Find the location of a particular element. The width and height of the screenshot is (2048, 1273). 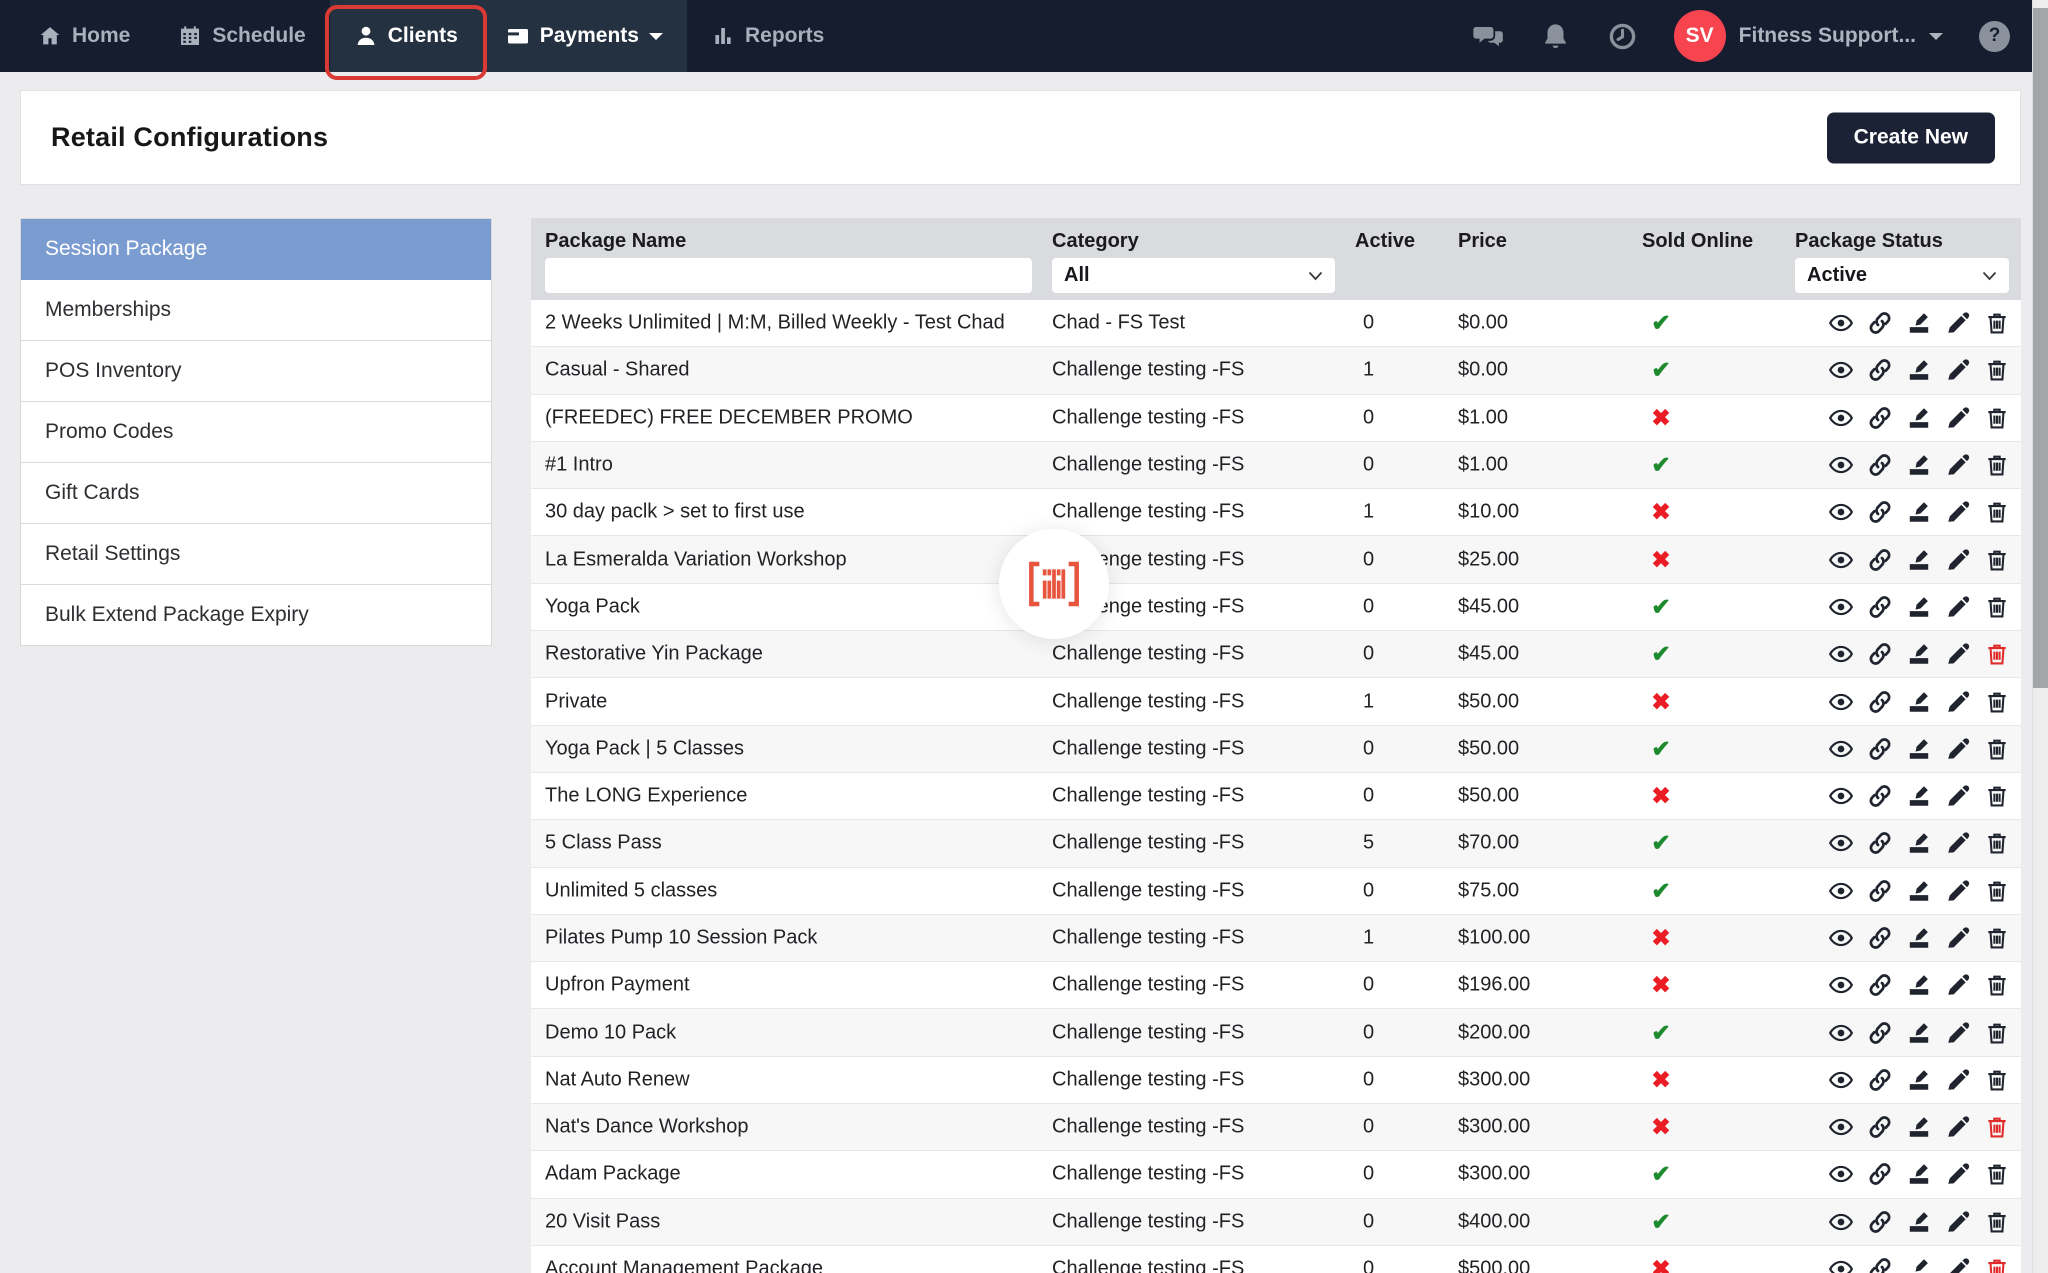

nav-item-reports: Reports is located at coordinates (767, 36).